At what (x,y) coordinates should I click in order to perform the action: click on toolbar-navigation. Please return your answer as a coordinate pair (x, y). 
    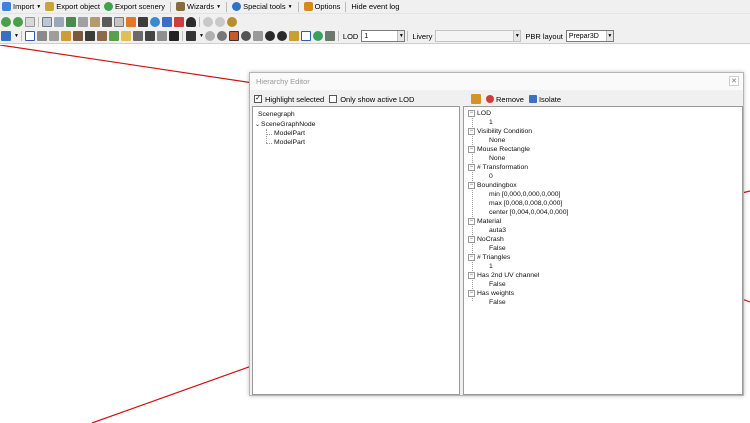
    Looking at the image, I should click on (375, 21).